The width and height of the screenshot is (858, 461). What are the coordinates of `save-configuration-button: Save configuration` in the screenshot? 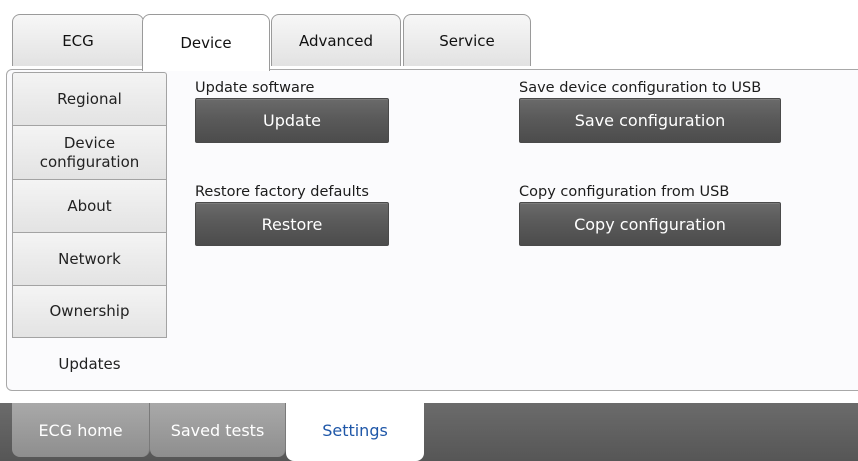 It's located at (650, 120).